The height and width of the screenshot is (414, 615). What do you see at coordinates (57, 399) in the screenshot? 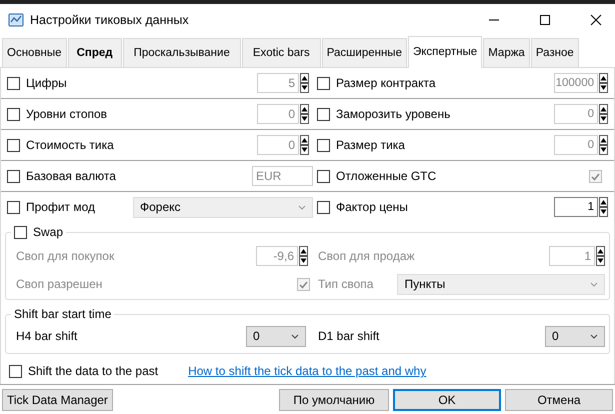
I see `dialog-button: Tick Data Manager` at bounding box center [57, 399].